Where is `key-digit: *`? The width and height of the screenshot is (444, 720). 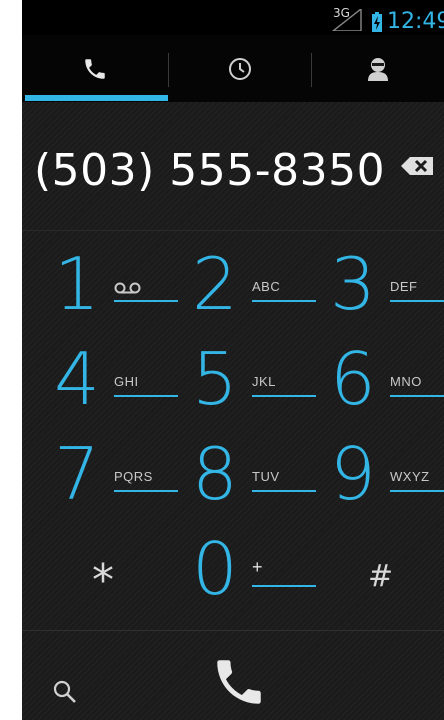 key-digit: * is located at coordinates (103, 580).